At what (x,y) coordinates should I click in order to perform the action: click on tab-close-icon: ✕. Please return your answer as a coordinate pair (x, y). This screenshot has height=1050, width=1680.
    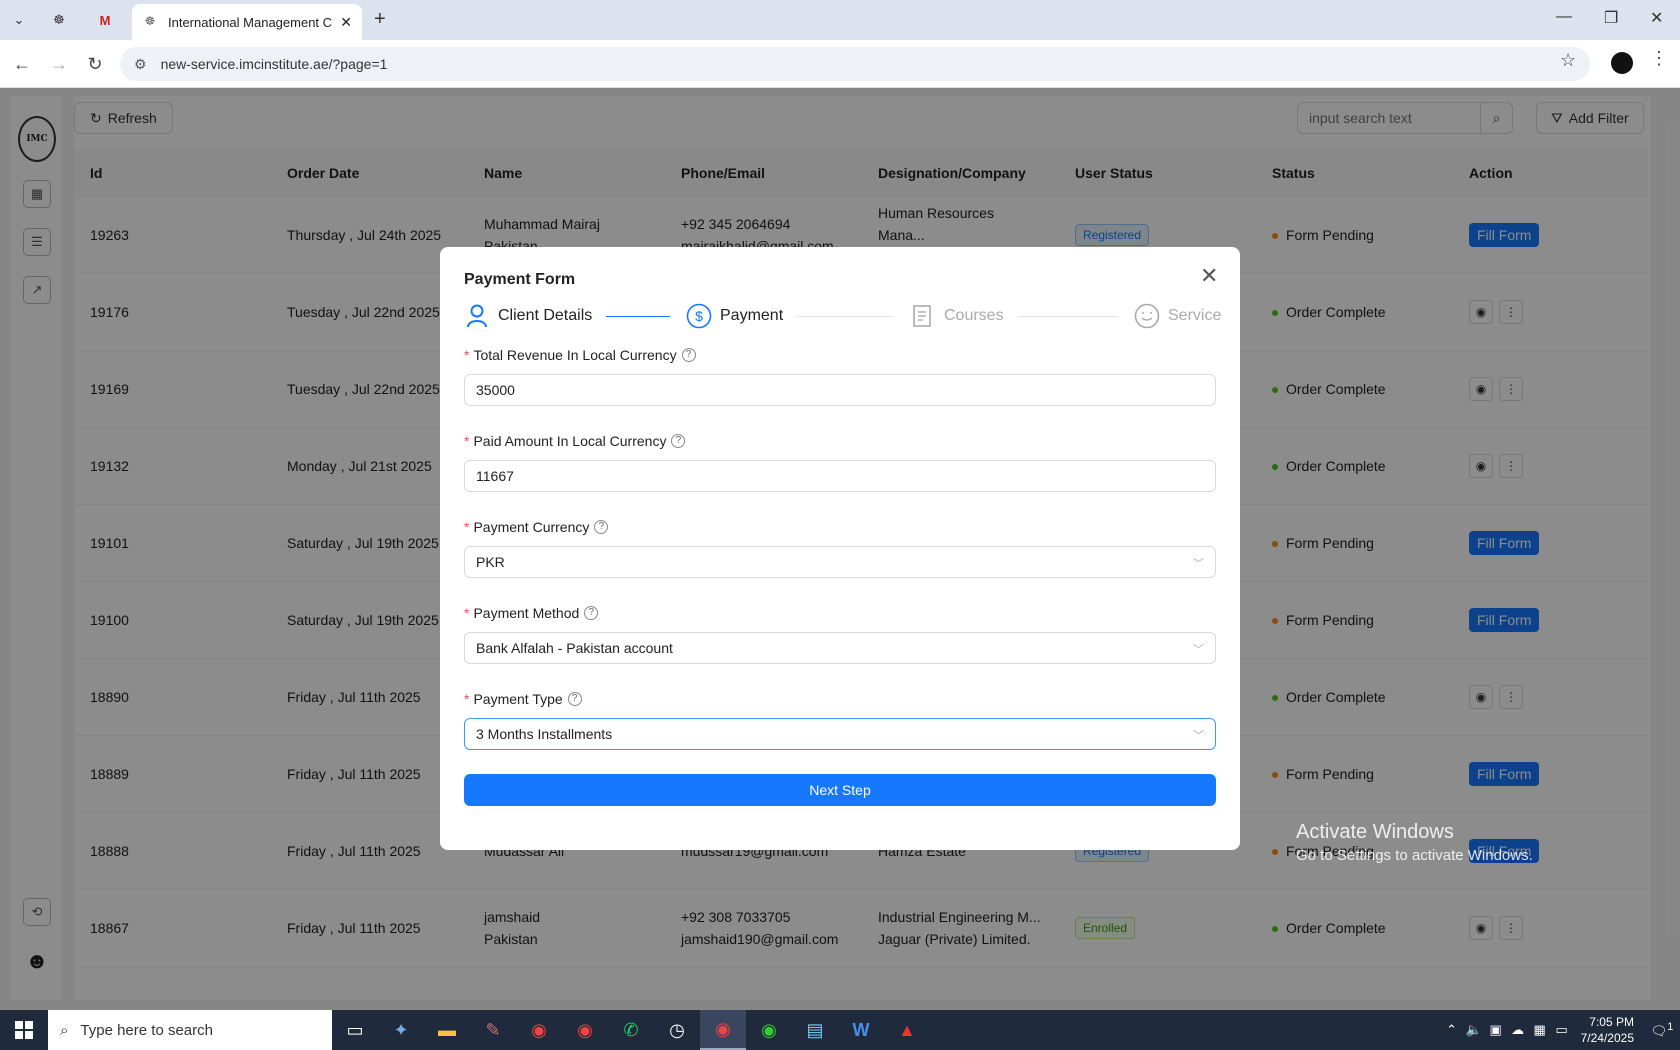
    Looking at the image, I should click on (346, 22).